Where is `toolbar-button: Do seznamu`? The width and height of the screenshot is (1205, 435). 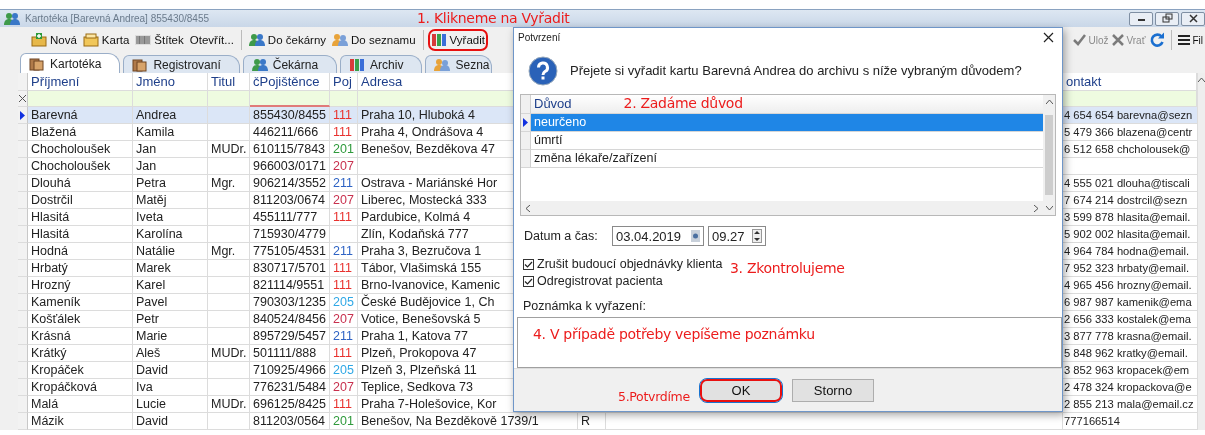 toolbar-button: Do seznamu is located at coordinates (374, 40).